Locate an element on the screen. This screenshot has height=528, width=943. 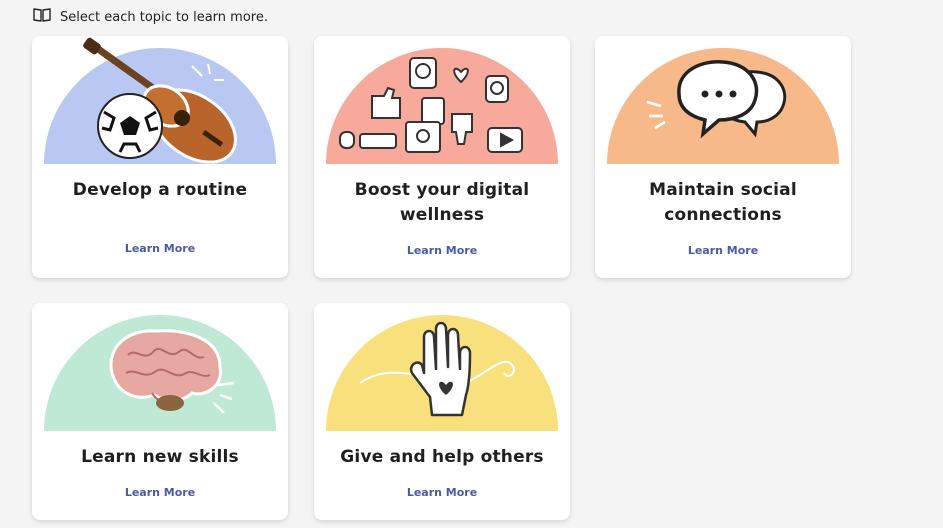
topic-card-develop-routine: Develop a routine Learn More is located at coordinates (160, 157).